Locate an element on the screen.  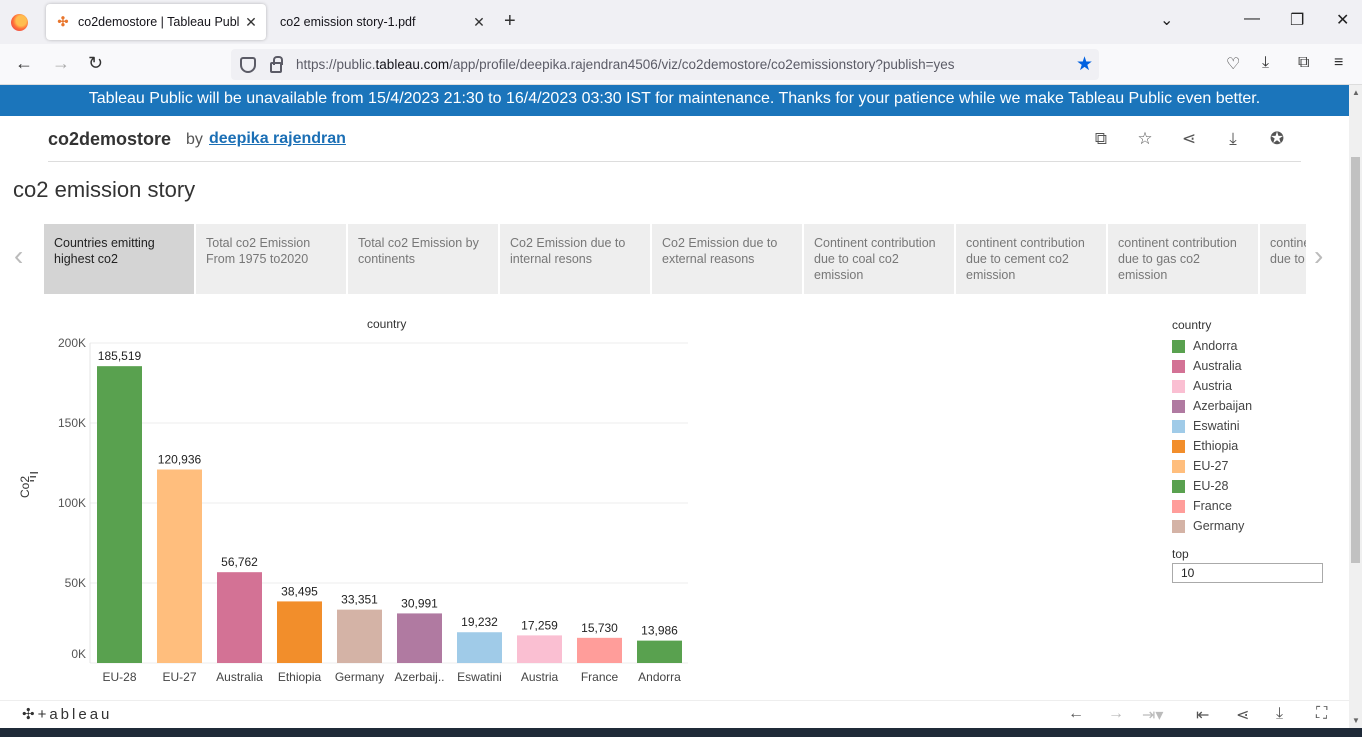
scroll-up-icon: ▲ is located at coordinates (1356, 92).